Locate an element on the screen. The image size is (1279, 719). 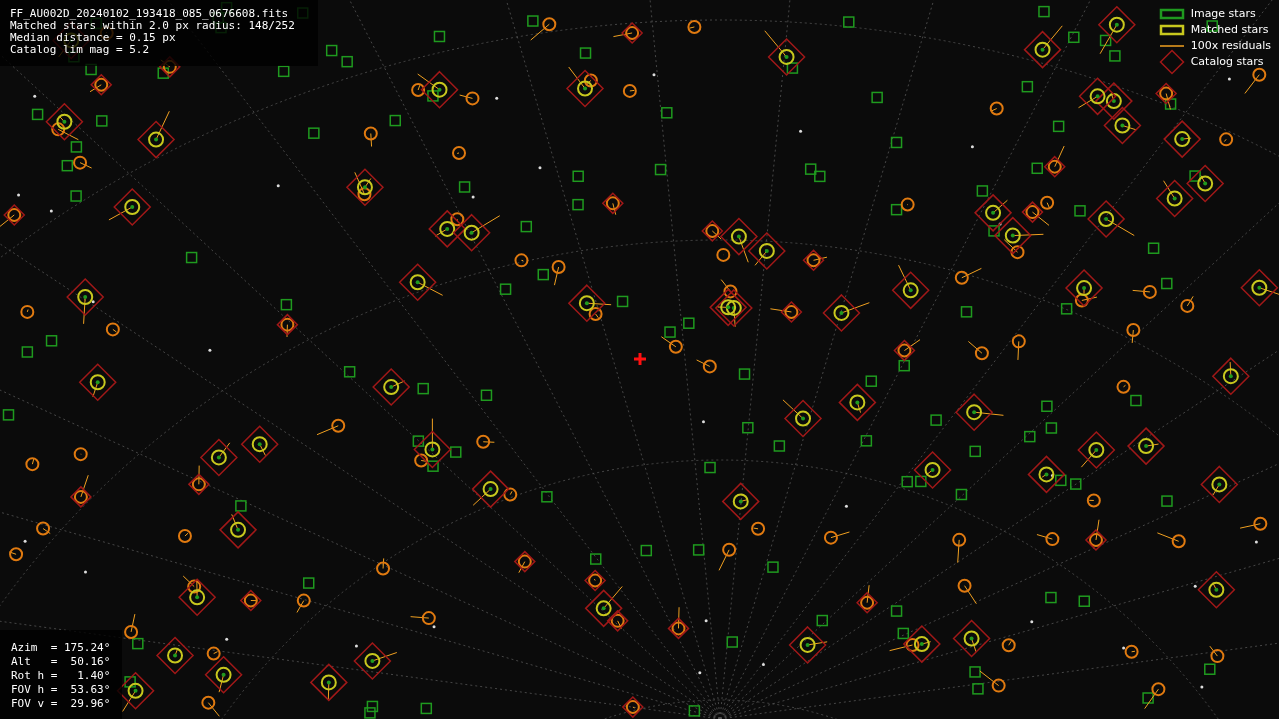
info-text: Catalog lim mag = 5.2 is located at coordinates (80, 50).